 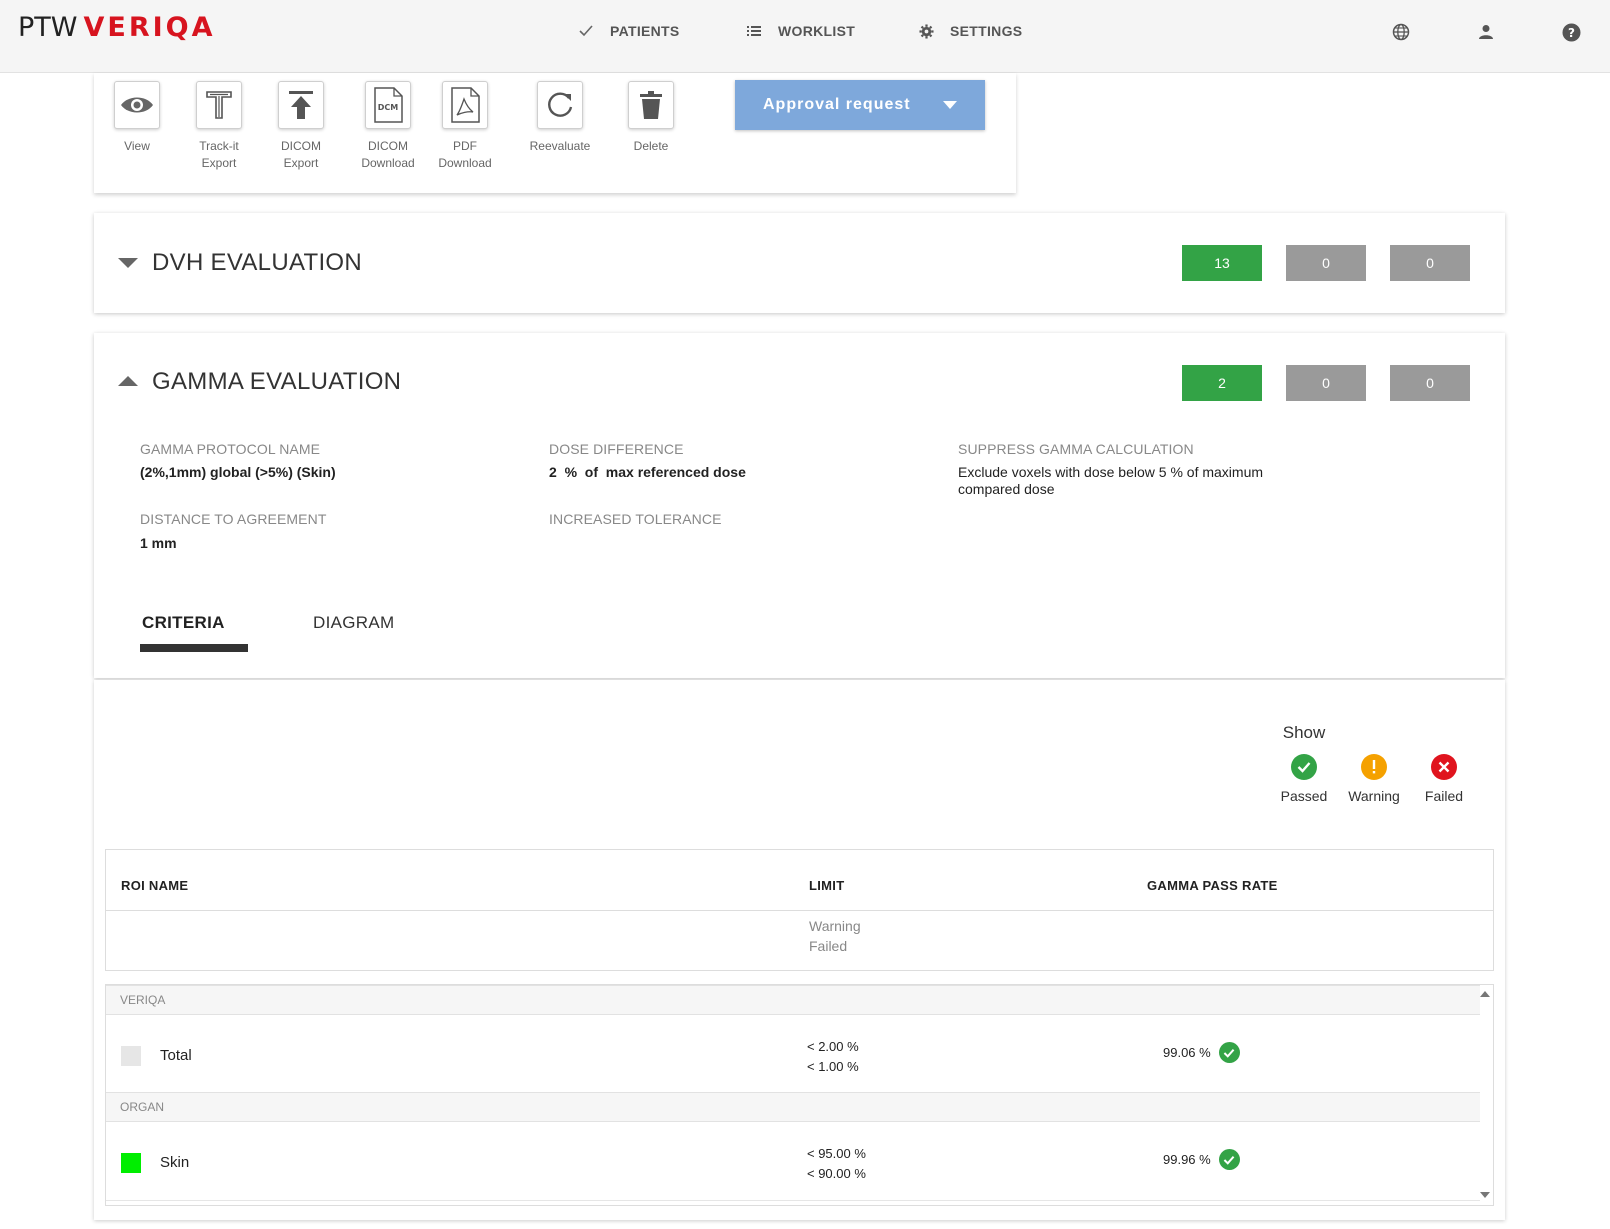 What do you see at coordinates (1222, 383) in the screenshot?
I see `gamma-passed-count: 2` at bounding box center [1222, 383].